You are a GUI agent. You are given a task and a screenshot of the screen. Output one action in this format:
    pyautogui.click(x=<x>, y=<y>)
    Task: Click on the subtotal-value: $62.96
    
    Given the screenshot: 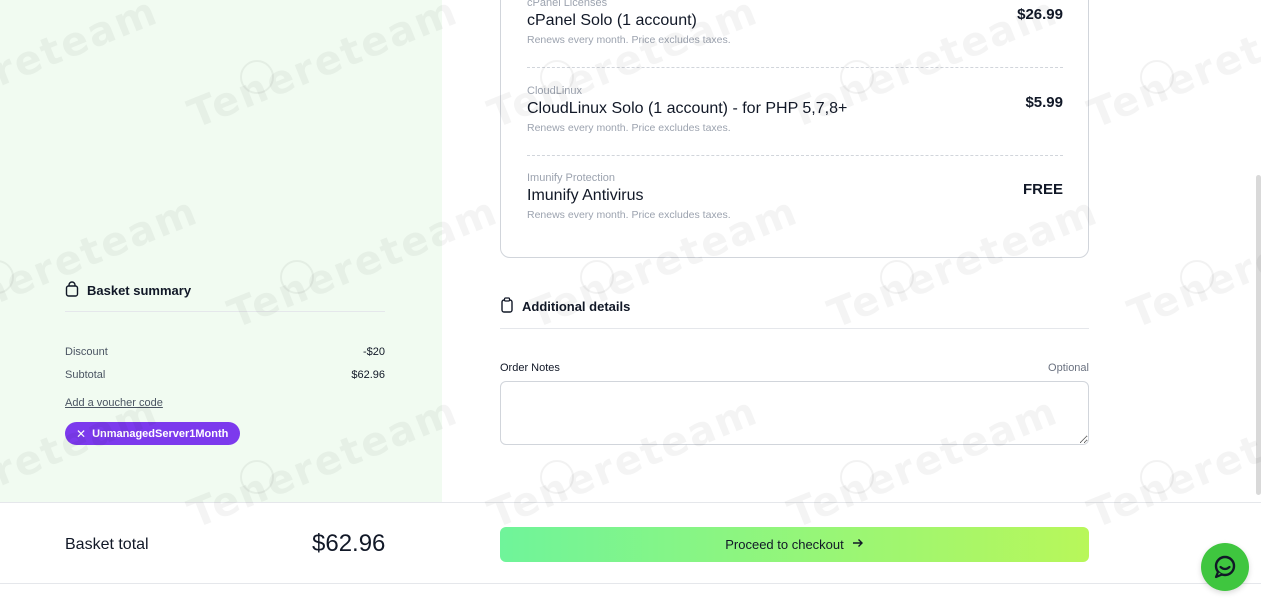 What is the action you would take?
    pyautogui.click(x=368, y=375)
    